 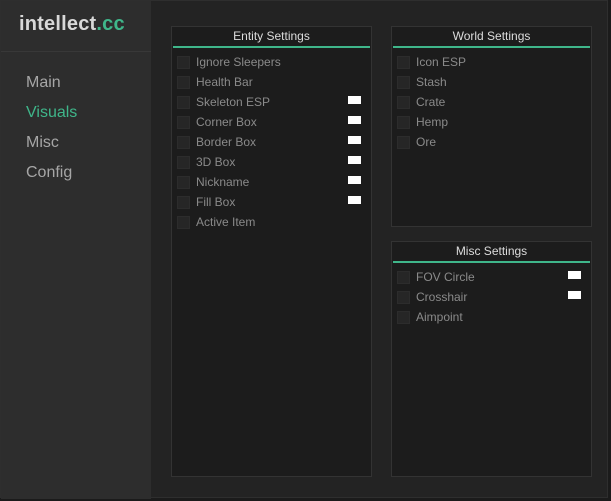 I want to click on option-label: FOV Circle, so click(x=445, y=277).